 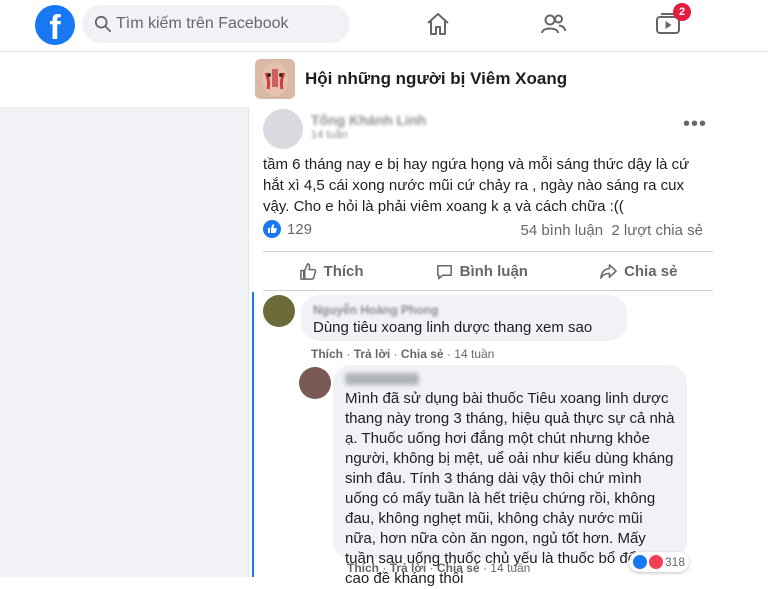 I want to click on top-navigation-bar: f 2, so click(x=384, y=26).